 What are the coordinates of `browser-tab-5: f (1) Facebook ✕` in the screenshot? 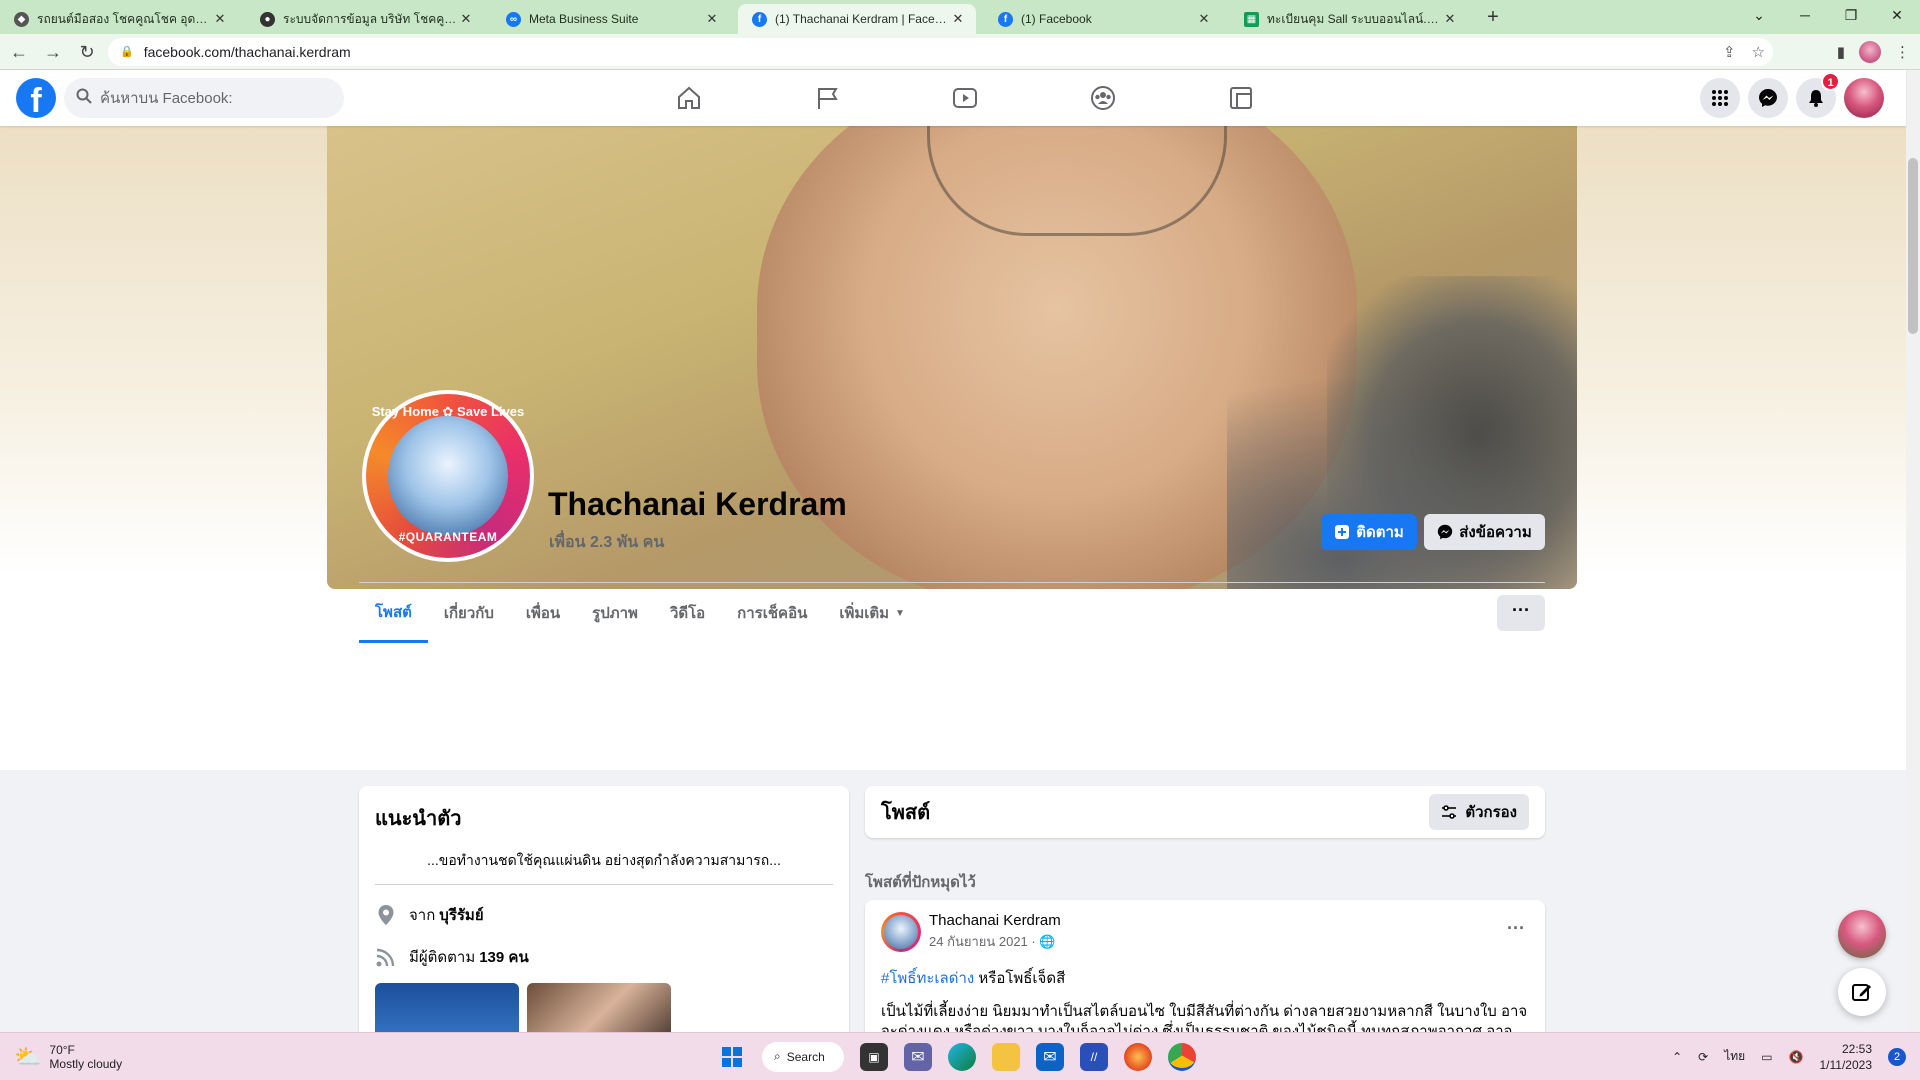 It's located at (1103, 19).